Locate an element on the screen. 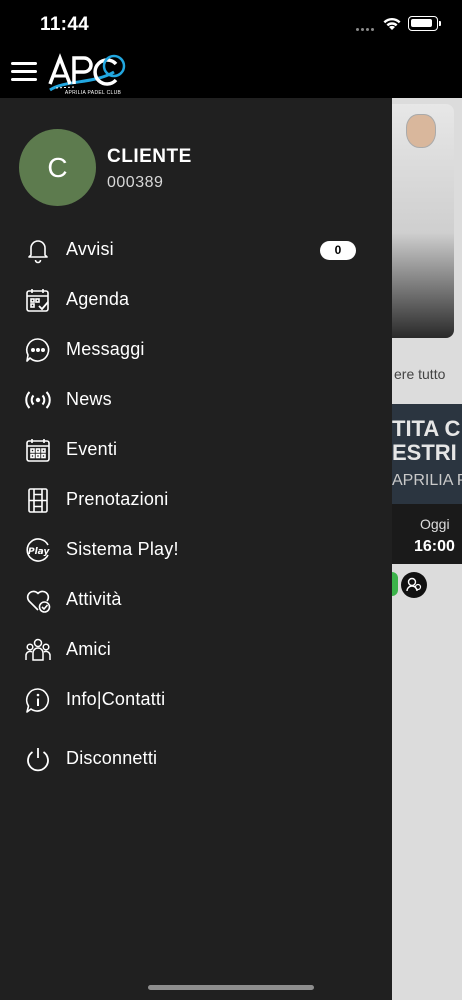  menu-item-label: Sistema Play! is located at coordinates (122, 549).